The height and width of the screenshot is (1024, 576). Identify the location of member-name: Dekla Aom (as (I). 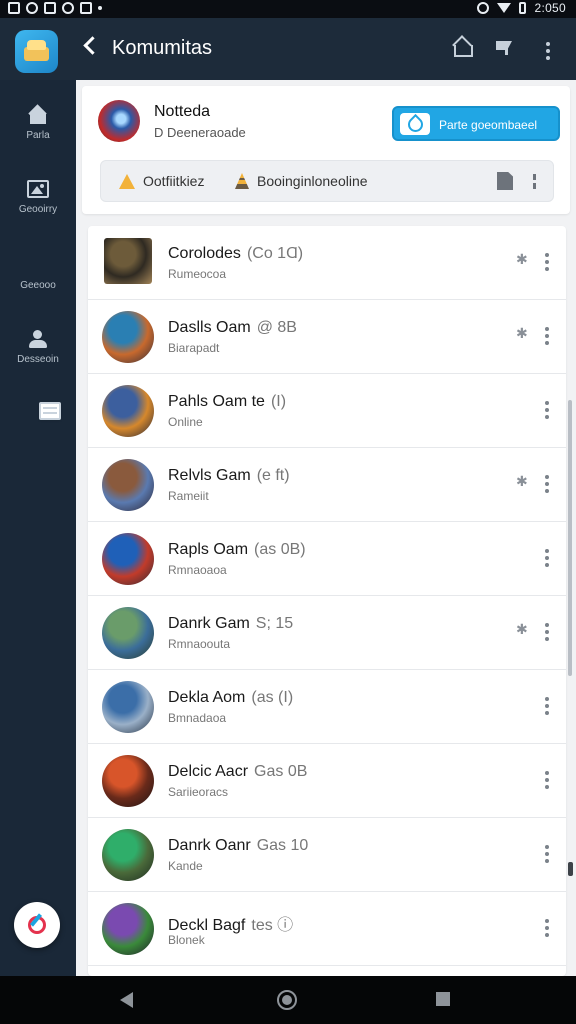
(230, 698).